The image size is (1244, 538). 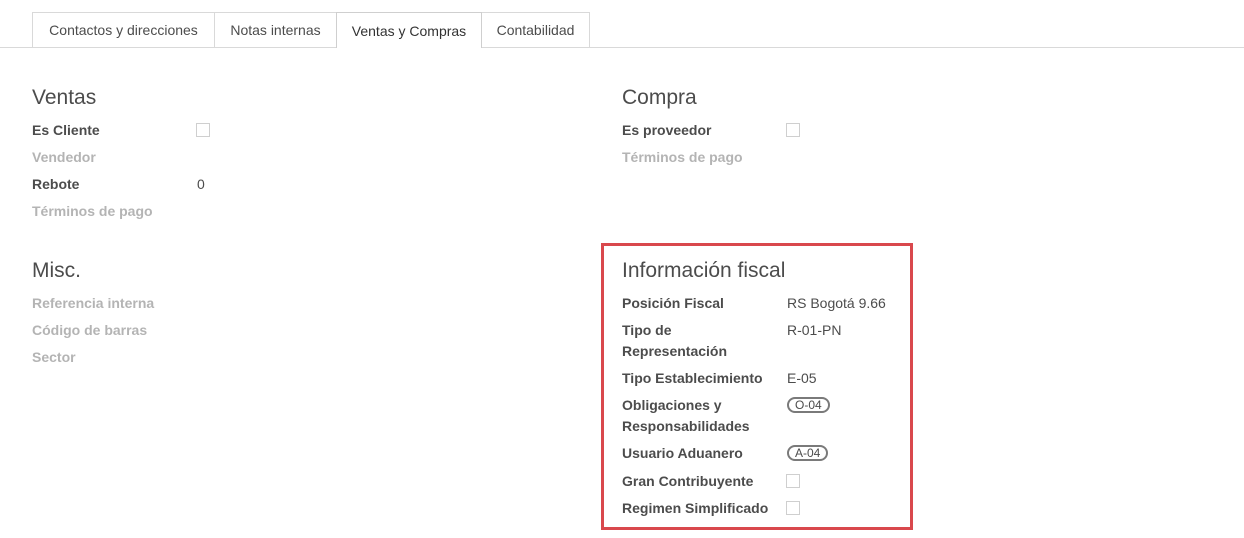 I want to click on tab-ventas-compras: Ventas y Compras, so click(x=409, y=30).